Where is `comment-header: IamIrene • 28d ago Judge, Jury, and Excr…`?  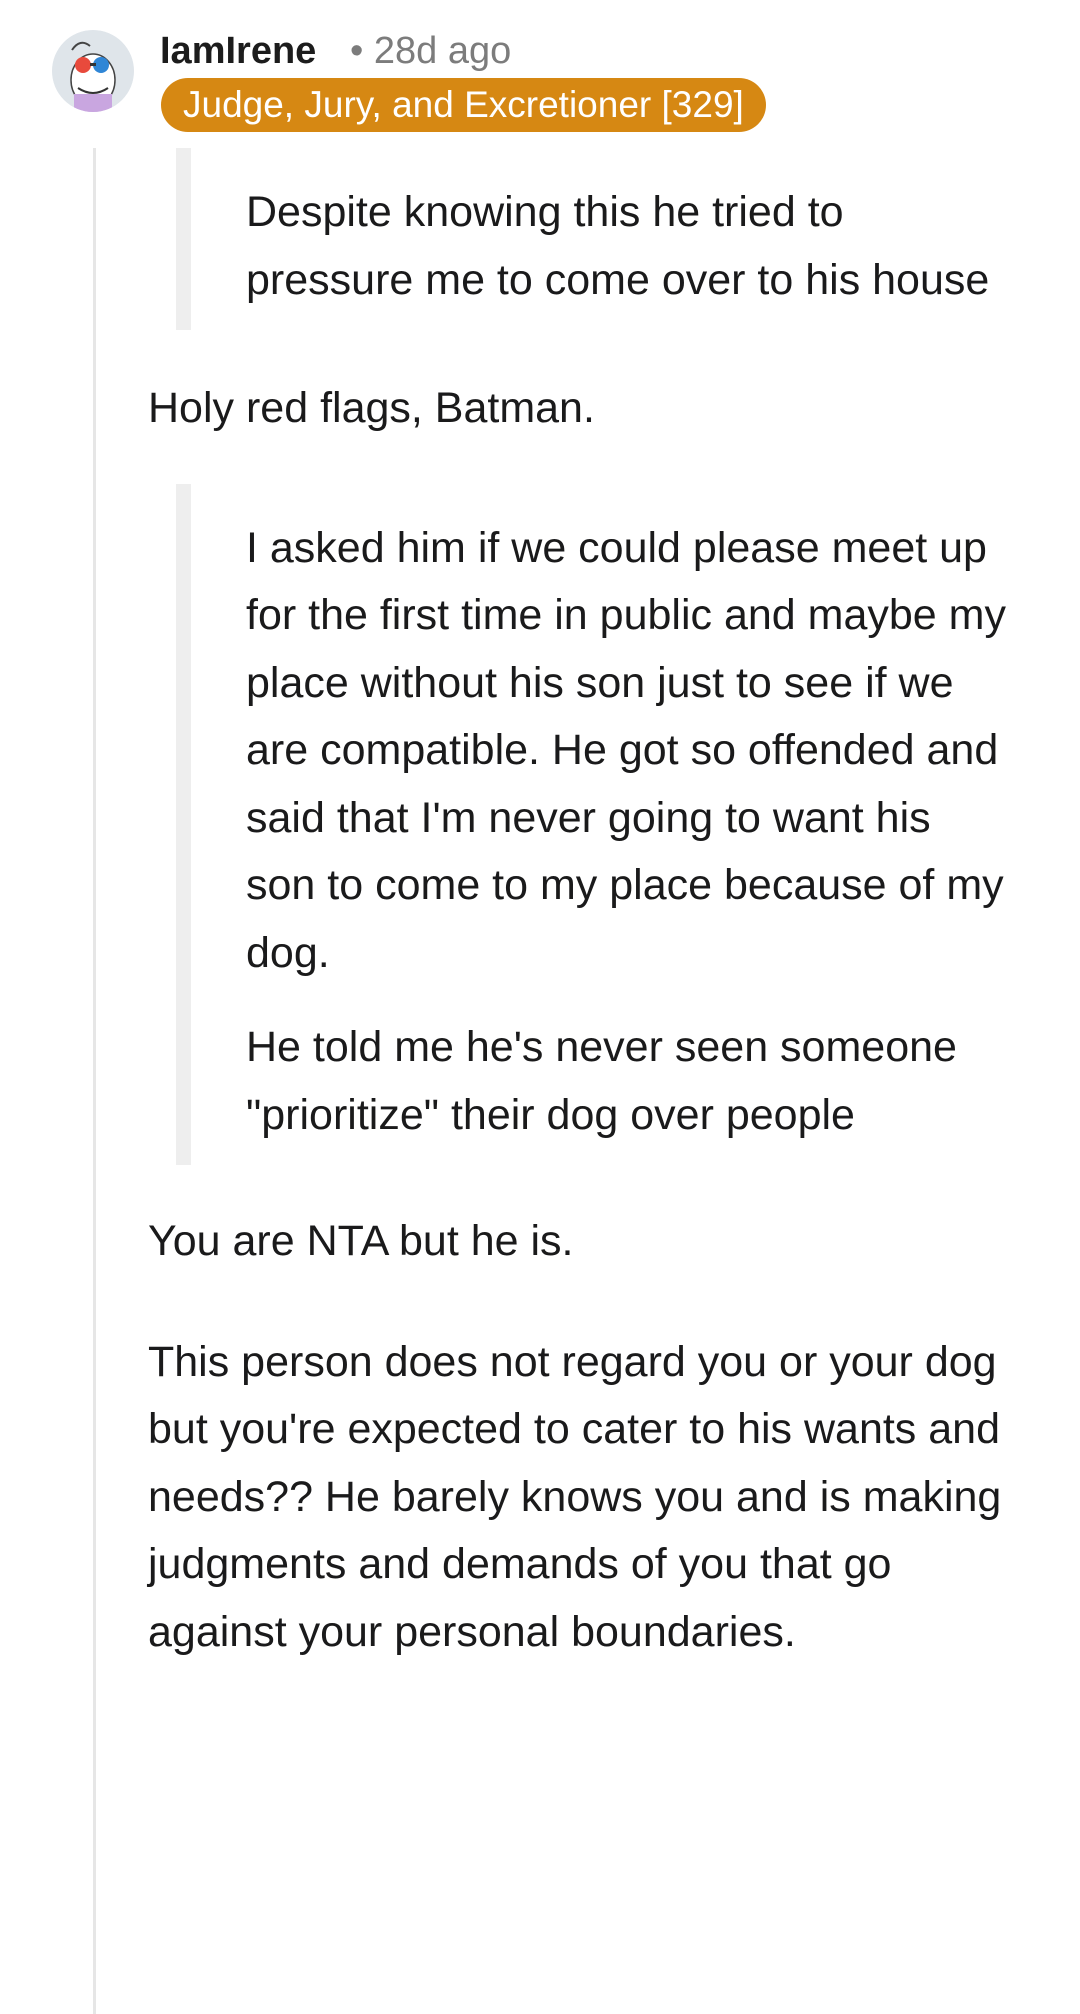 comment-header: IamIrene • 28d ago Judge, Jury, and Excr… is located at coordinates (540, 70).